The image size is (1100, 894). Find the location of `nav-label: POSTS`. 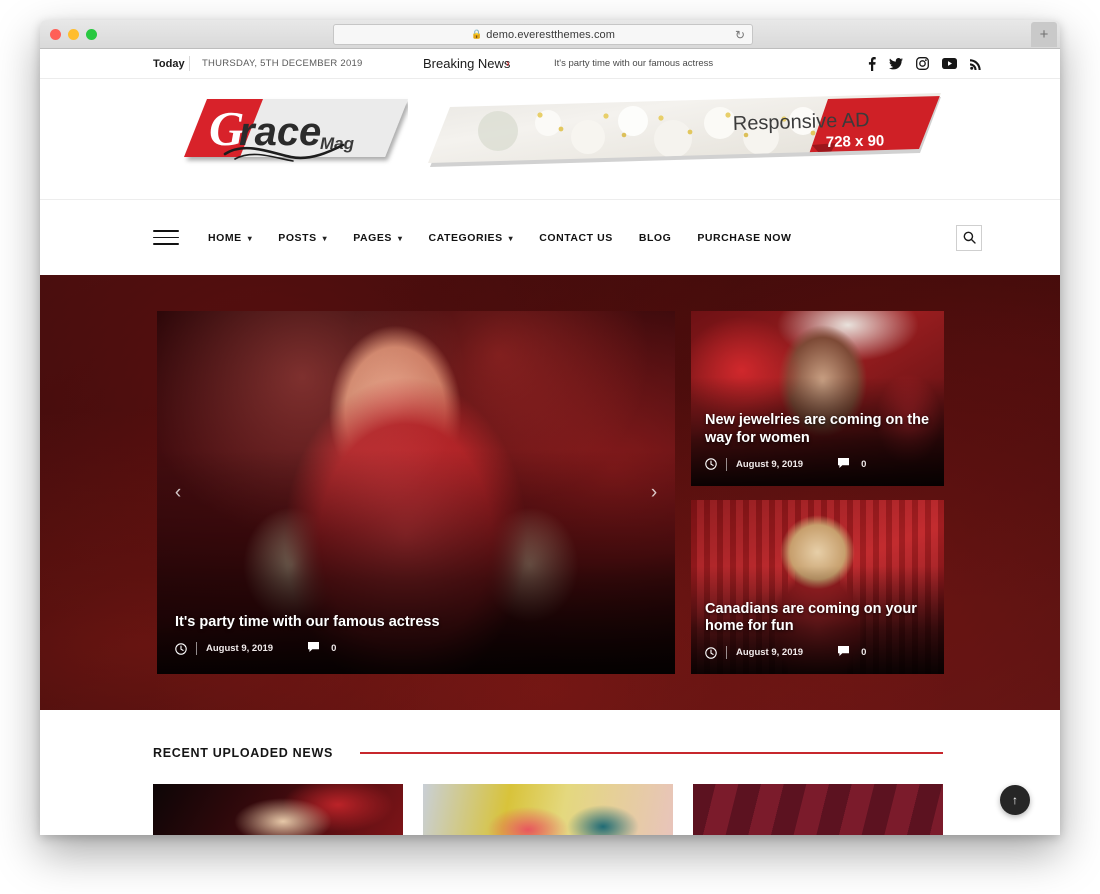

nav-label: POSTS is located at coordinates (297, 237).